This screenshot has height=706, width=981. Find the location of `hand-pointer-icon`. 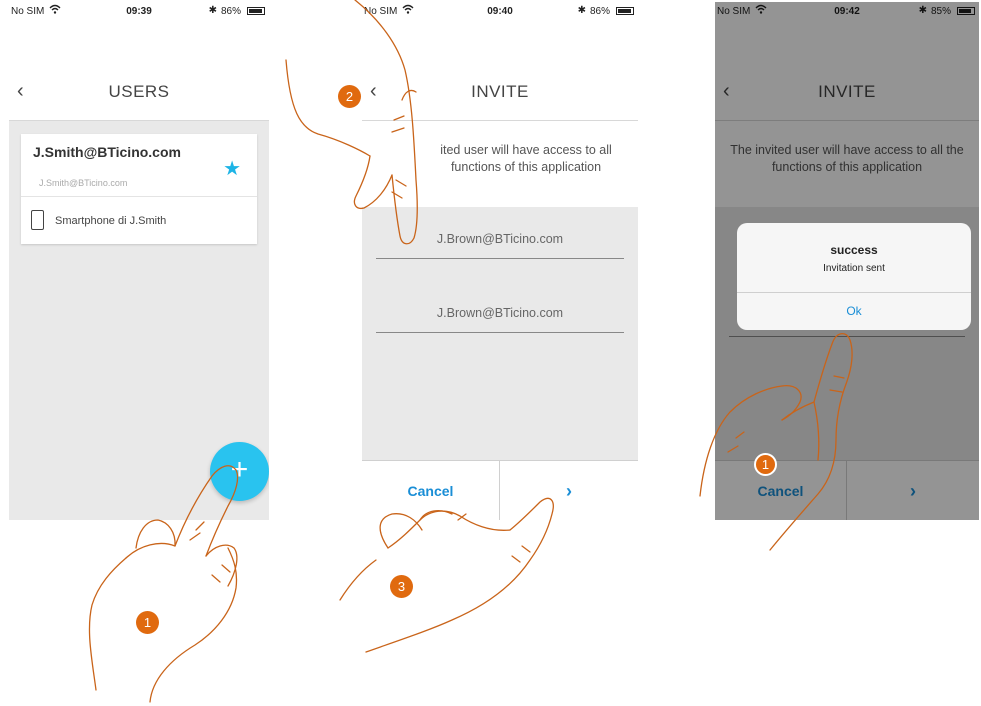

hand-pointer-icon is located at coordinates (446, 575).